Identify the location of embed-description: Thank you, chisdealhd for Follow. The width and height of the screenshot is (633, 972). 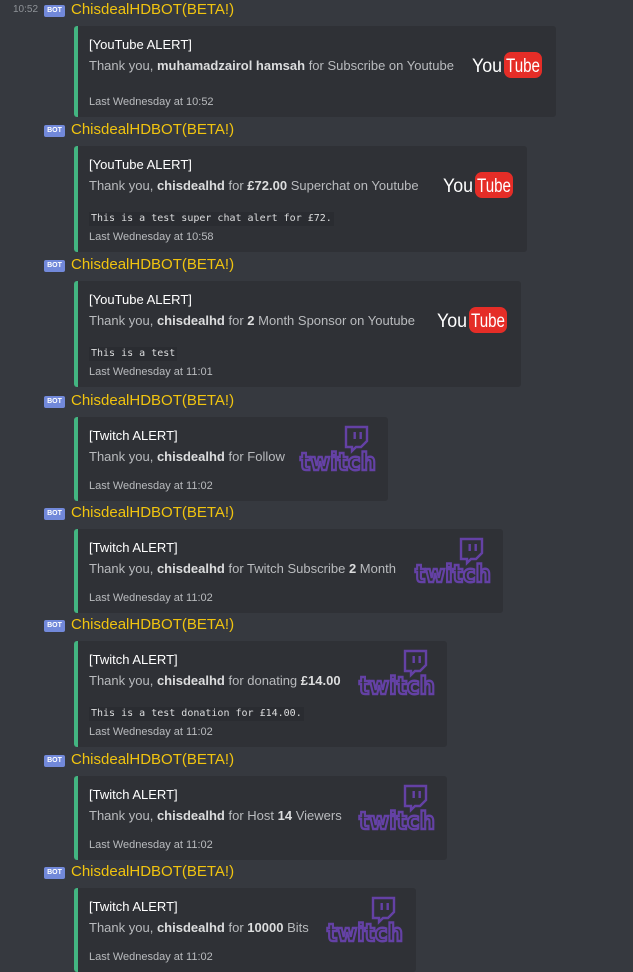
(187, 457).